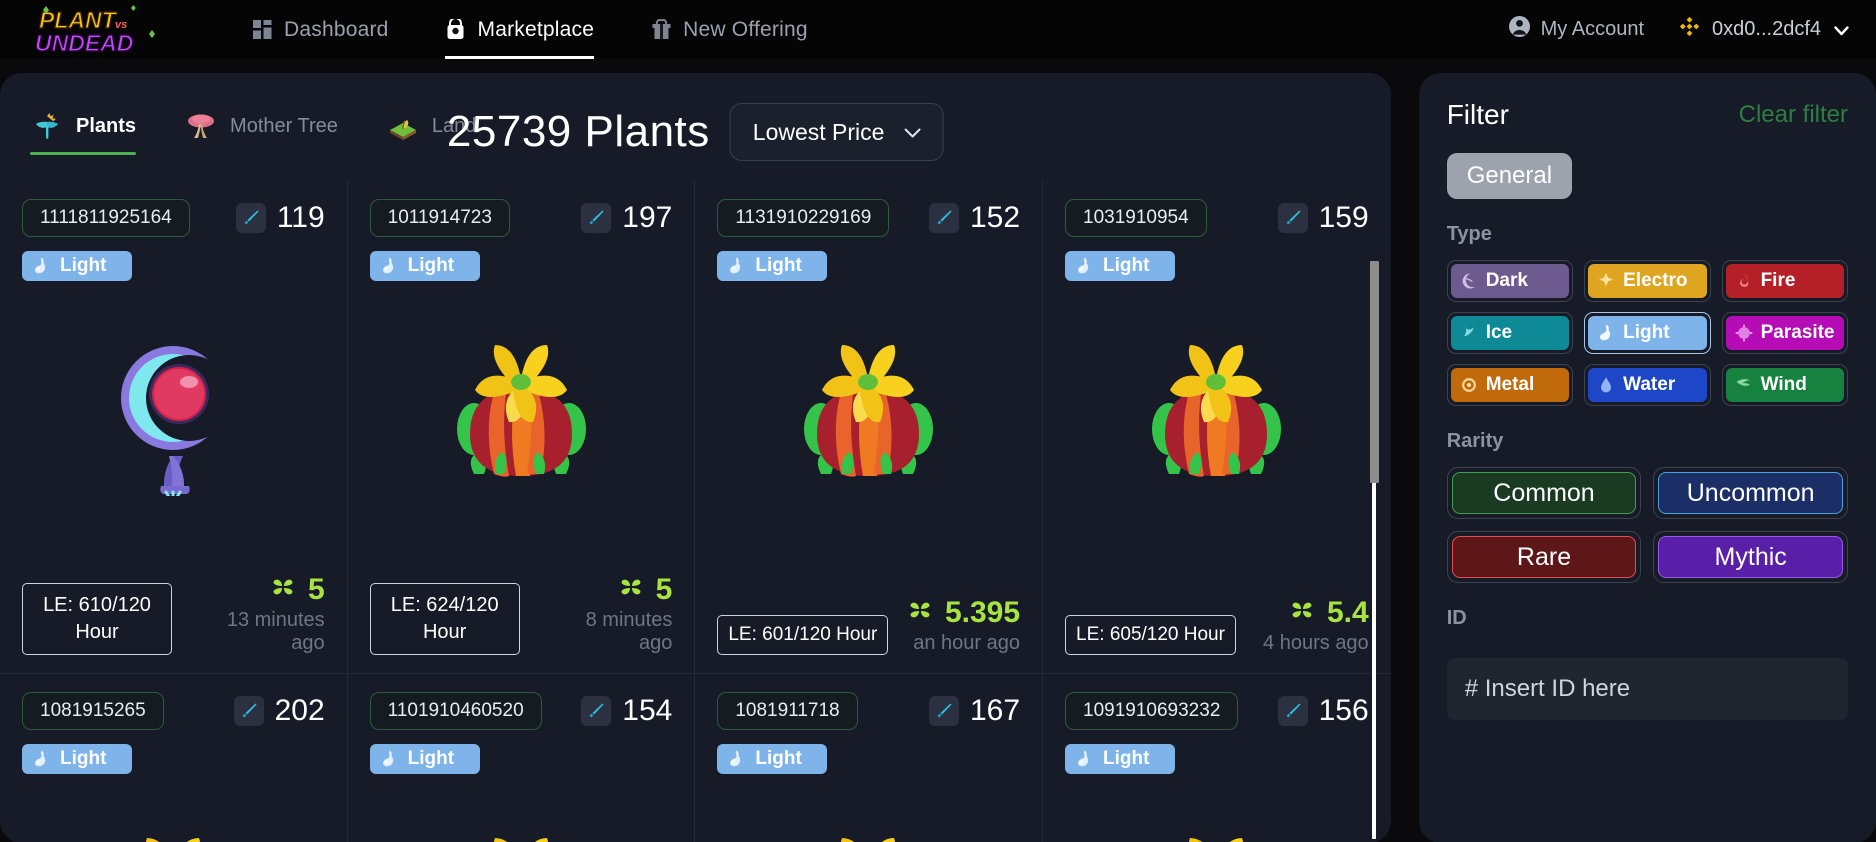  I want to click on card-header: 1081911718 167, so click(868, 711).